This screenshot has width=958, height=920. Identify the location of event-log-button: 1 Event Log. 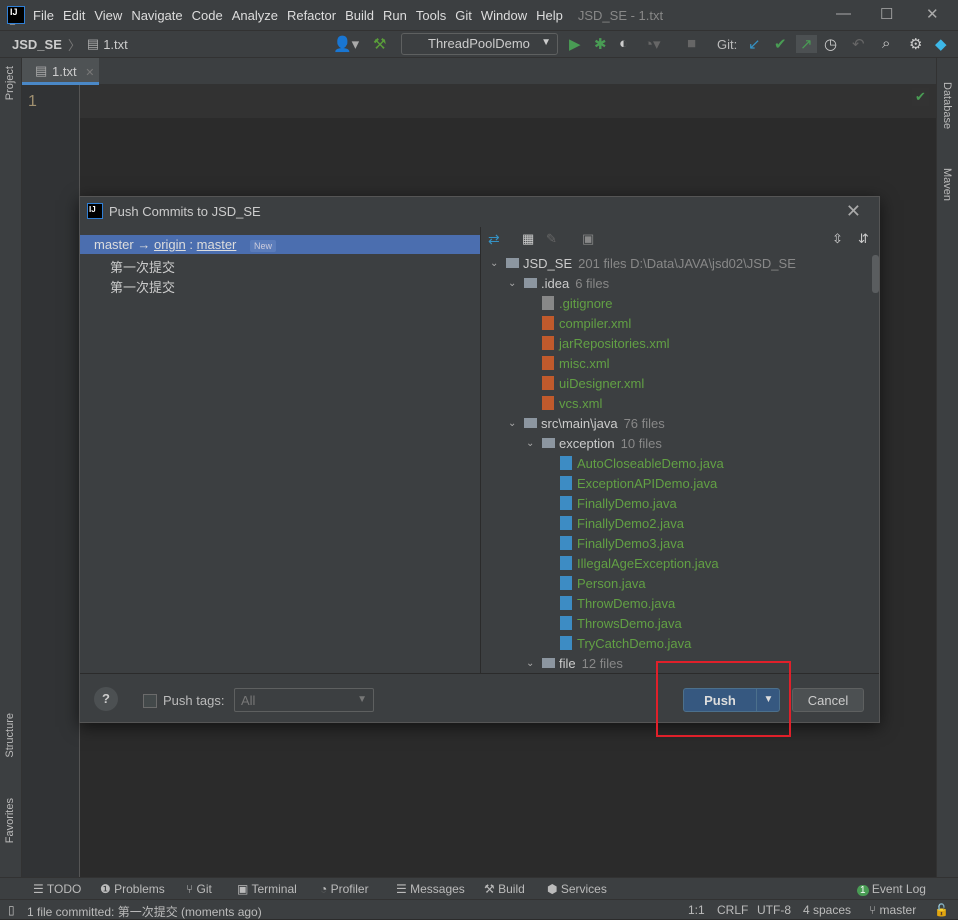
(891, 889).